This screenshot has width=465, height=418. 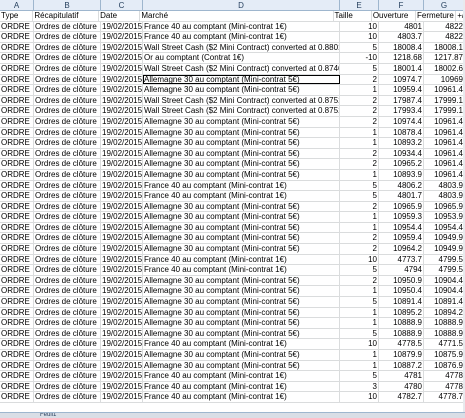 What do you see at coordinates (444, 217) in the screenshot?
I see `table-cell: 10953.9` at bounding box center [444, 217].